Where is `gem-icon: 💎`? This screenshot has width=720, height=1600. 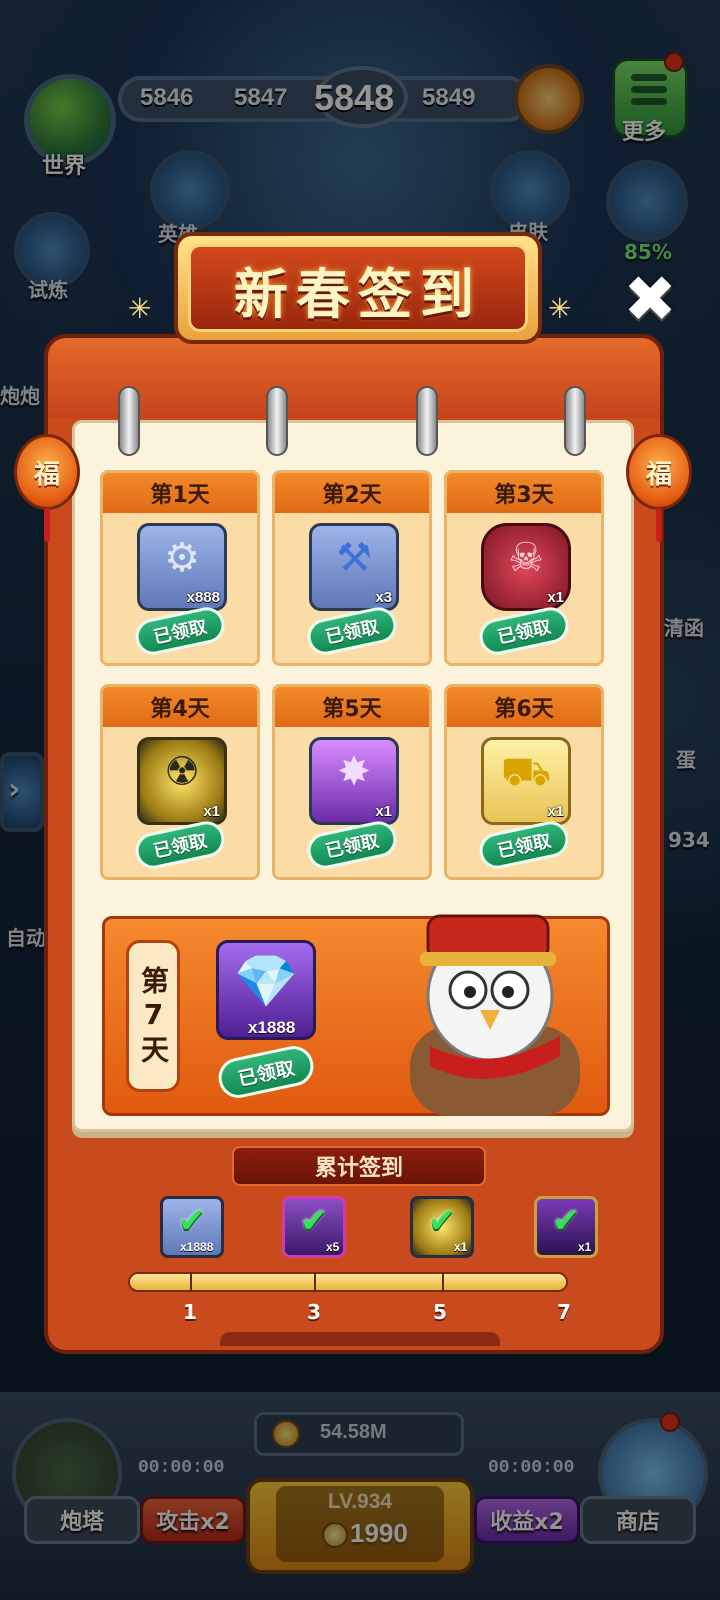 gem-icon: 💎 is located at coordinates (266, 982).